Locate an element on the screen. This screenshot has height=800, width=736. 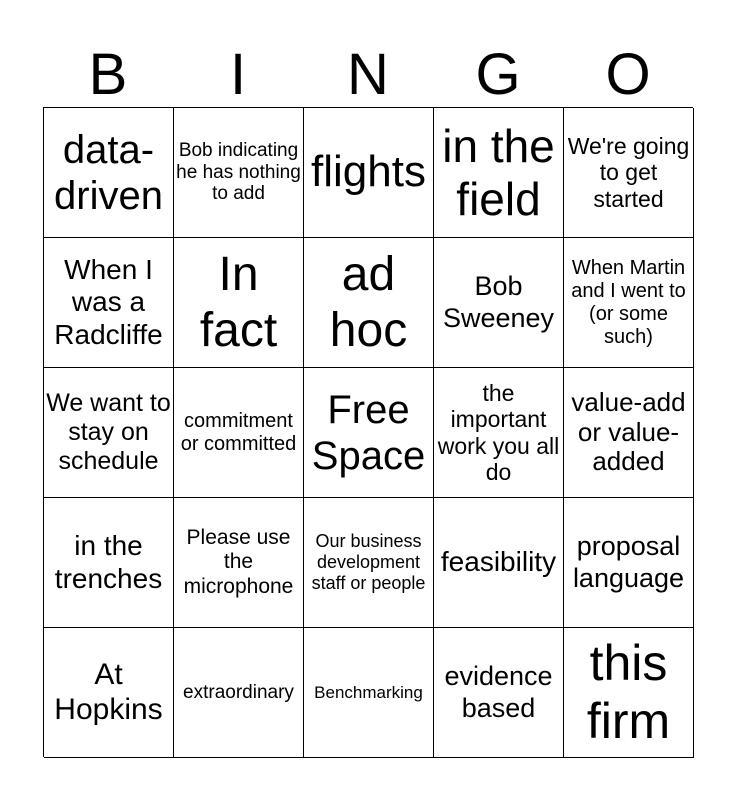
cell-text: evidence based is located at coordinates (498, 692).